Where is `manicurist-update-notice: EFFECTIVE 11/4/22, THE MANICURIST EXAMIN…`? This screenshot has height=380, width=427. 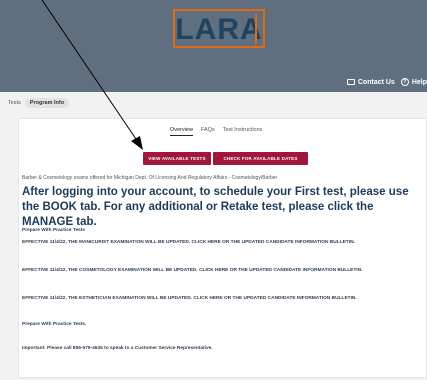 manicurist-update-notice: EFFECTIVE 11/4/22, THE MANICURIST EXAMIN… is located at coordinates (188, 242).